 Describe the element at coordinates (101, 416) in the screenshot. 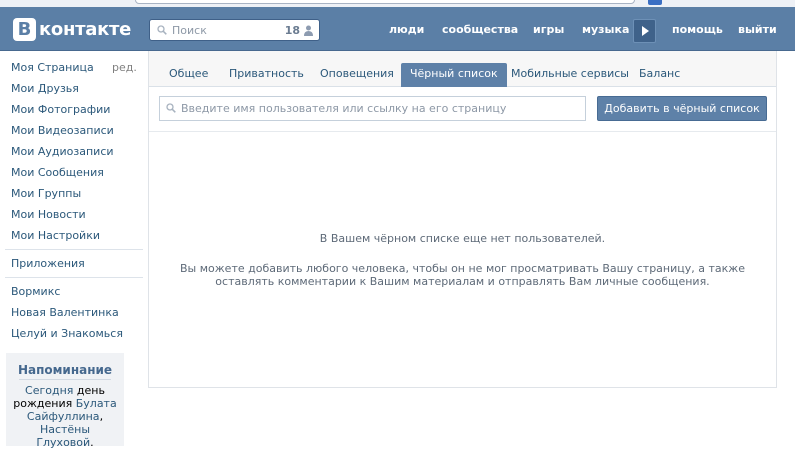

I see `reminder-comma: ,` at that location.